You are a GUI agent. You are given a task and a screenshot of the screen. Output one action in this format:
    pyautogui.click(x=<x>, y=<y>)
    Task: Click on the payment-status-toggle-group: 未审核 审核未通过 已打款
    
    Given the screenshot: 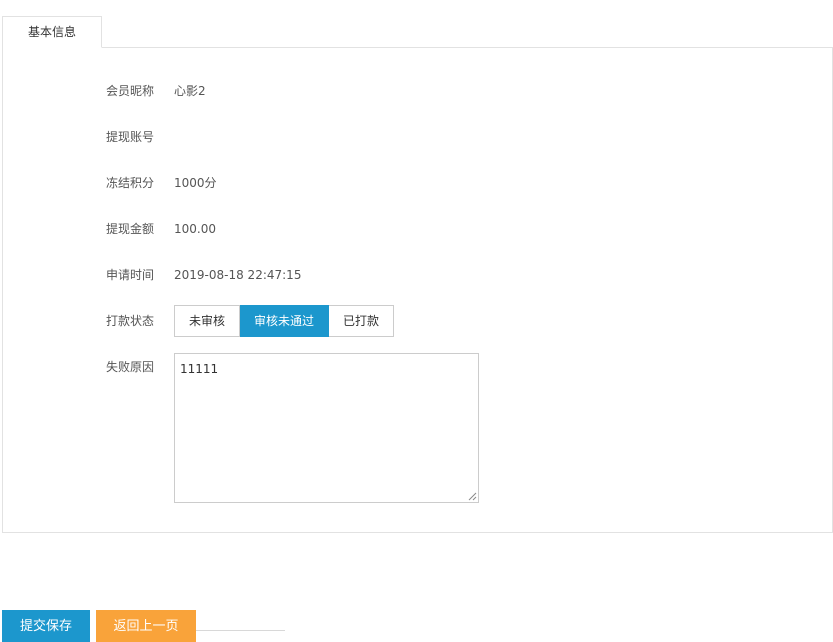 What is the action you would take?
    pyautogui.click(x=284, y=321)
    